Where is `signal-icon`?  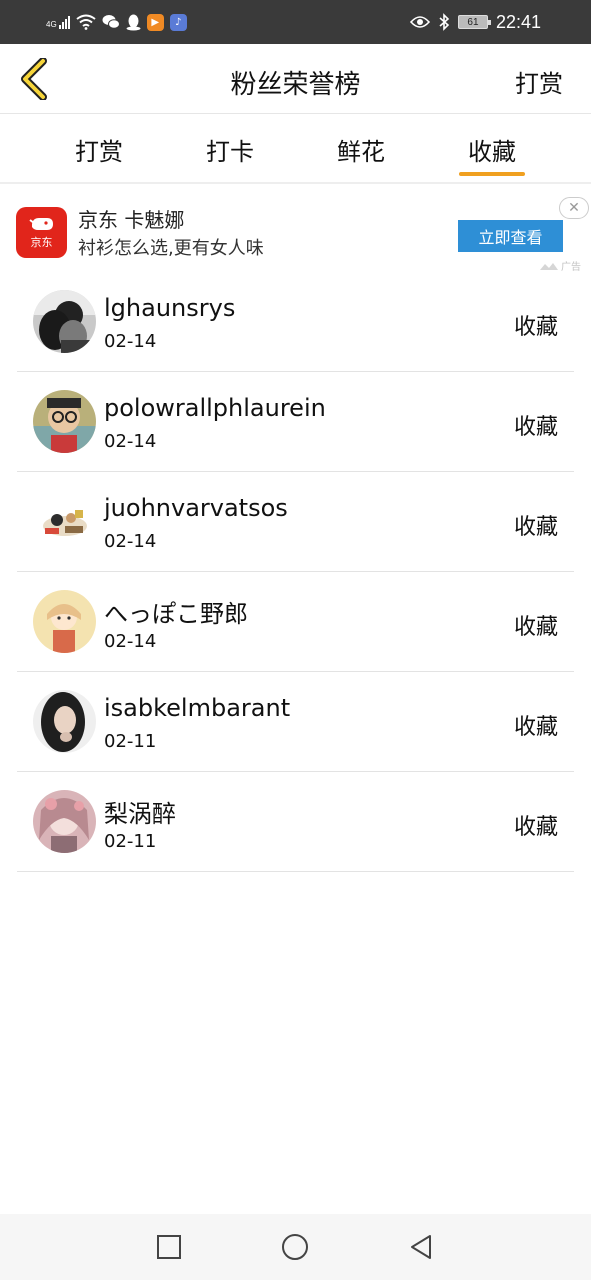 signal-icon is located at coordinates (64, 22).